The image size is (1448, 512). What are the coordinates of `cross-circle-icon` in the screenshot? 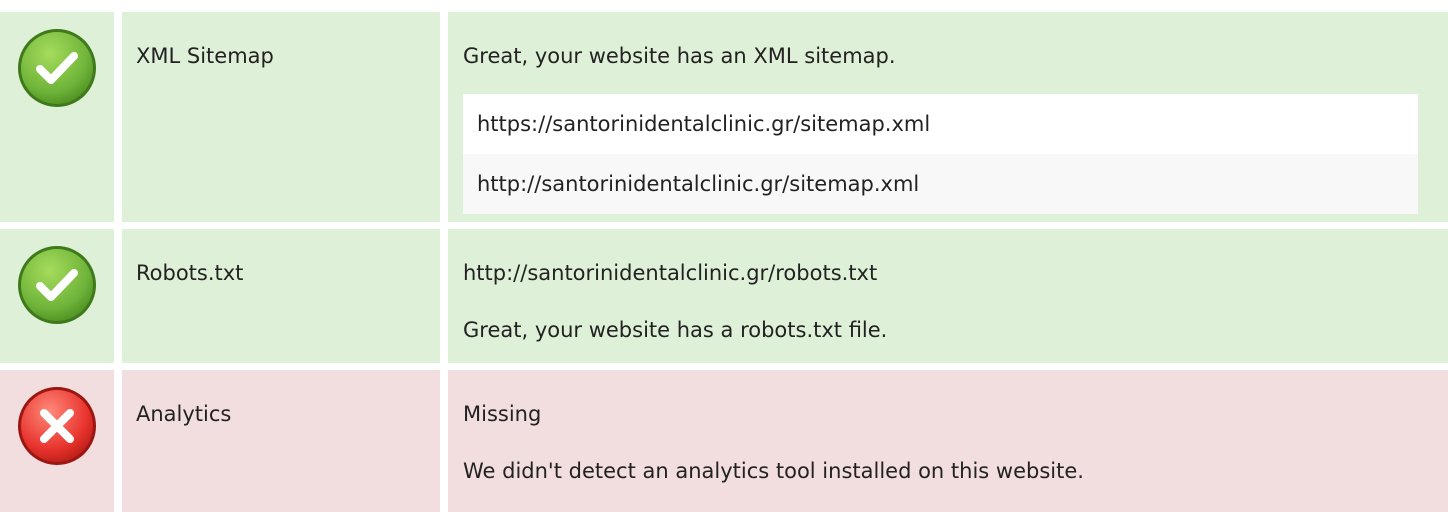 It's located at (57, 448).